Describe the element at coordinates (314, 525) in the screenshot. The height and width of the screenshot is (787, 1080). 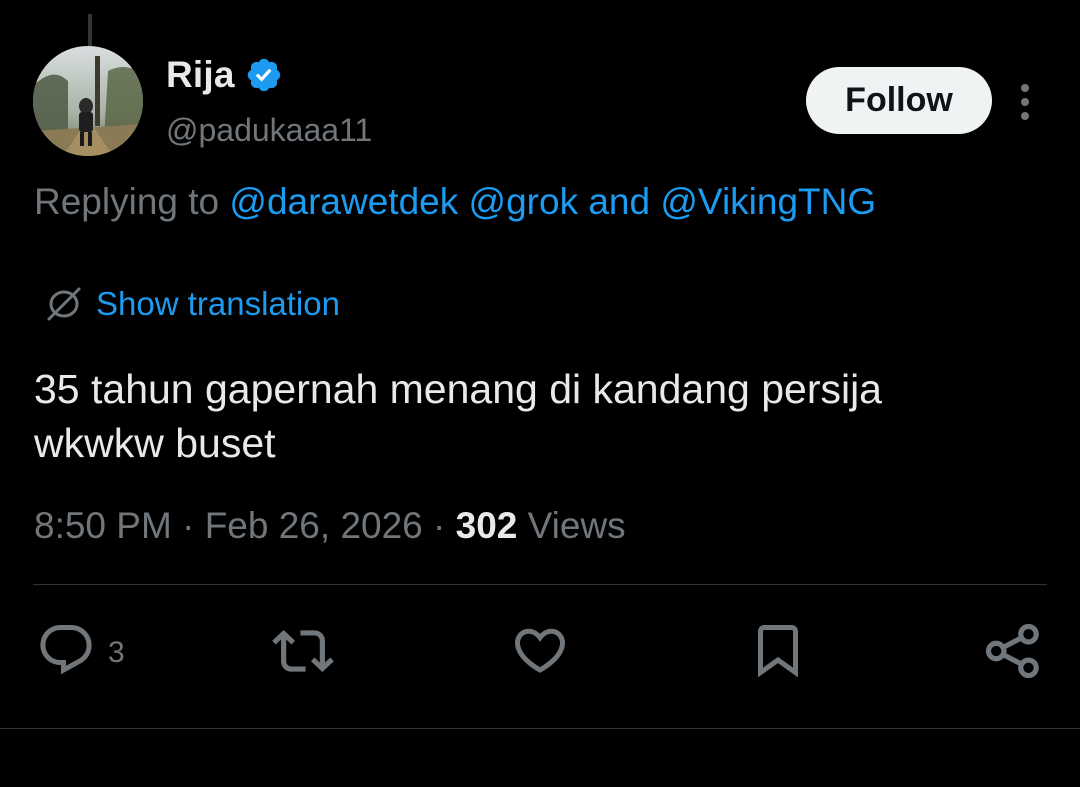
I see `tweet-date: Feb 26, 2026` at that location.